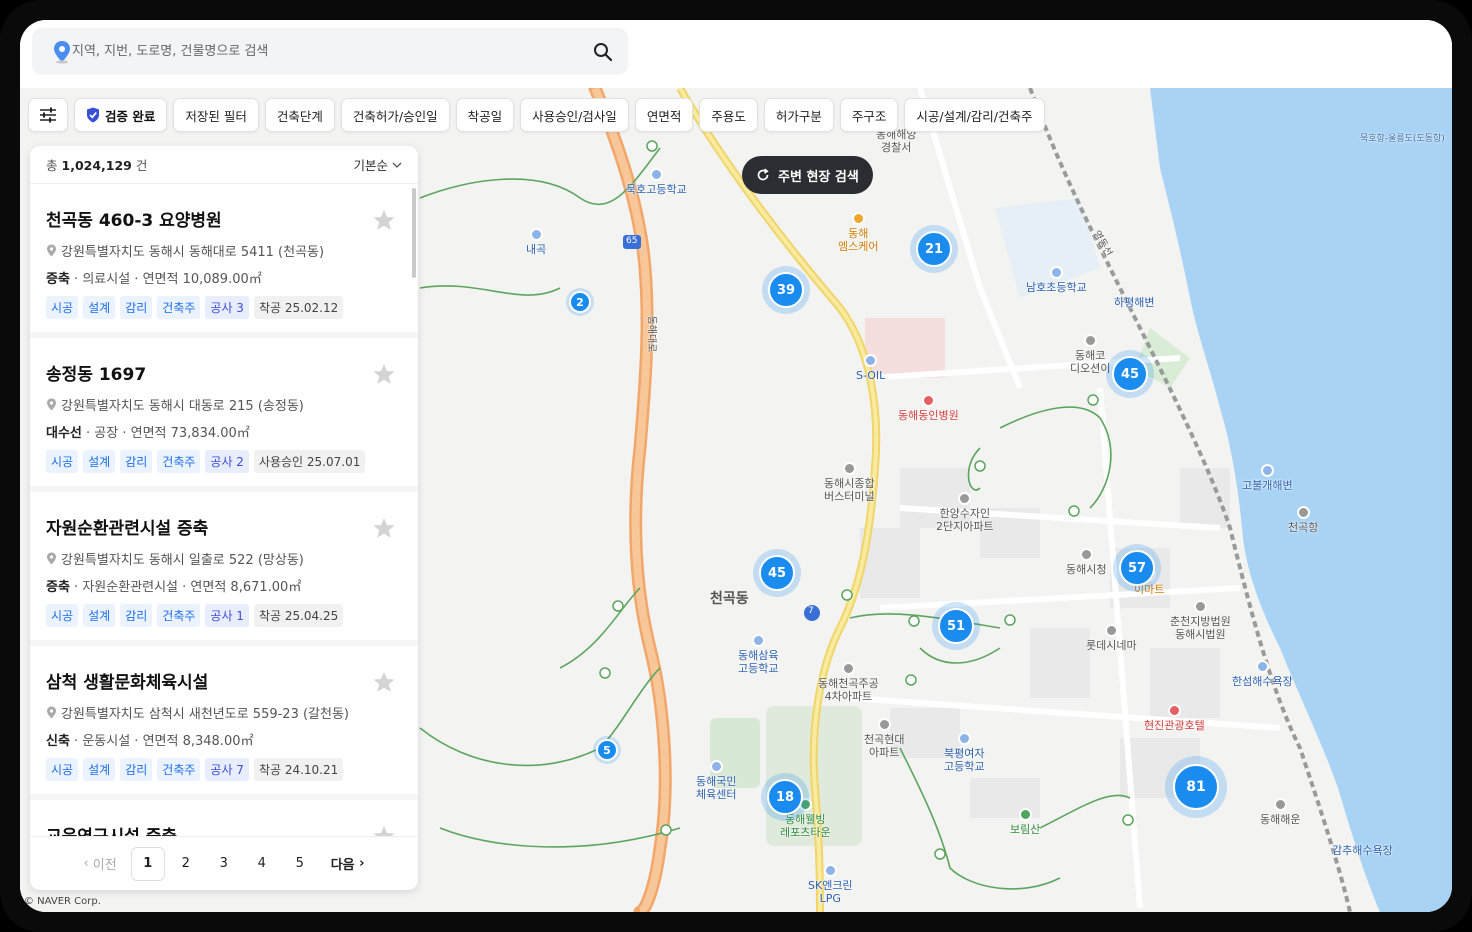 Image resolution: width=1472 pixels, height=932 pixels. What do you see at coordinates (964, 752) in the screenshot?
I see `poi-bukpyeong-school: 북평여자 고등학교` at bounding box center [964, 752].